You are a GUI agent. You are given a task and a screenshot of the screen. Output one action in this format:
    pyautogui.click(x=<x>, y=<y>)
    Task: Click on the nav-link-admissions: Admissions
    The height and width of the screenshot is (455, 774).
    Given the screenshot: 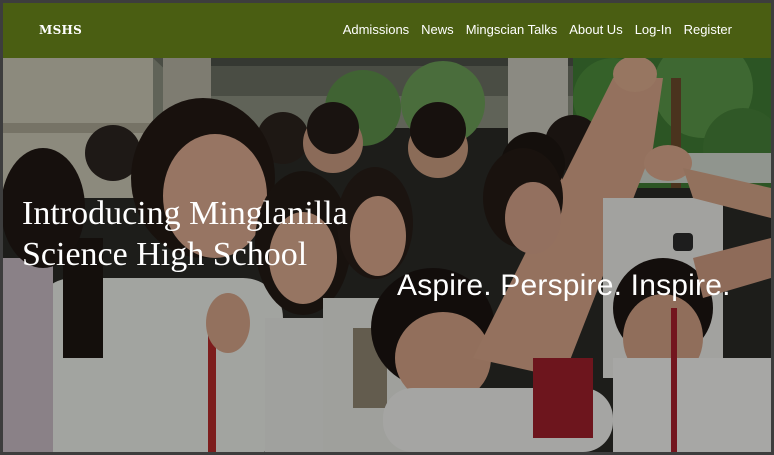 What is the action you would take?
    pyautogui.click(x=376, y=29)
    